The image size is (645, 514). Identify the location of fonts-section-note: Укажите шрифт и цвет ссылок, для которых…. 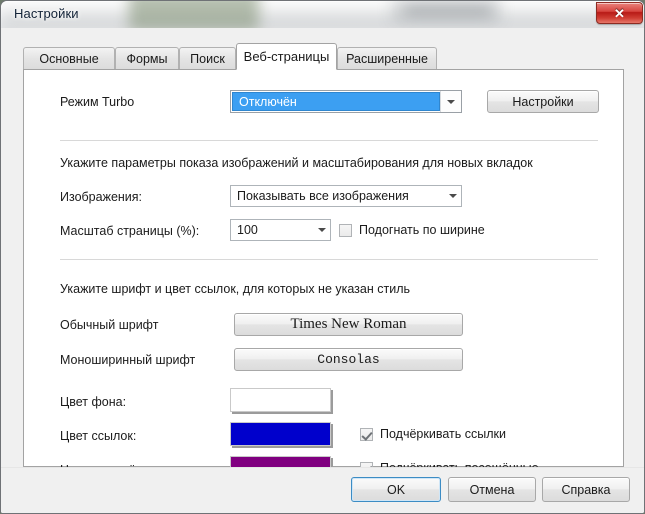
(235, 289).